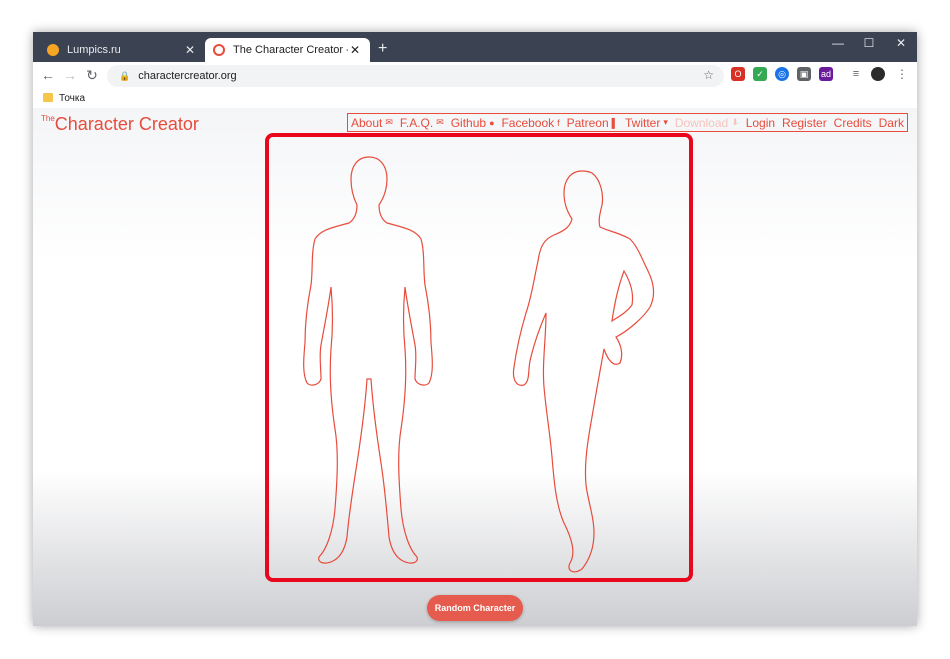 The image size is (950, 659). I want to click on avatar, so click(878, 74).